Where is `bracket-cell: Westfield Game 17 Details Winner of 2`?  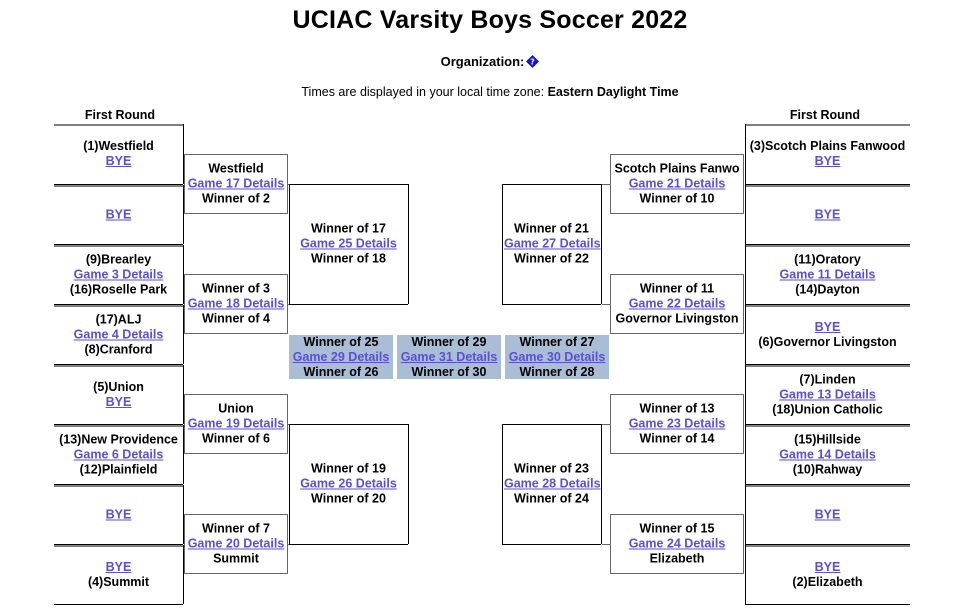 bracket-cell: Westfield Game 17 Details Winner of 2 is located at coordinates (236, 184).